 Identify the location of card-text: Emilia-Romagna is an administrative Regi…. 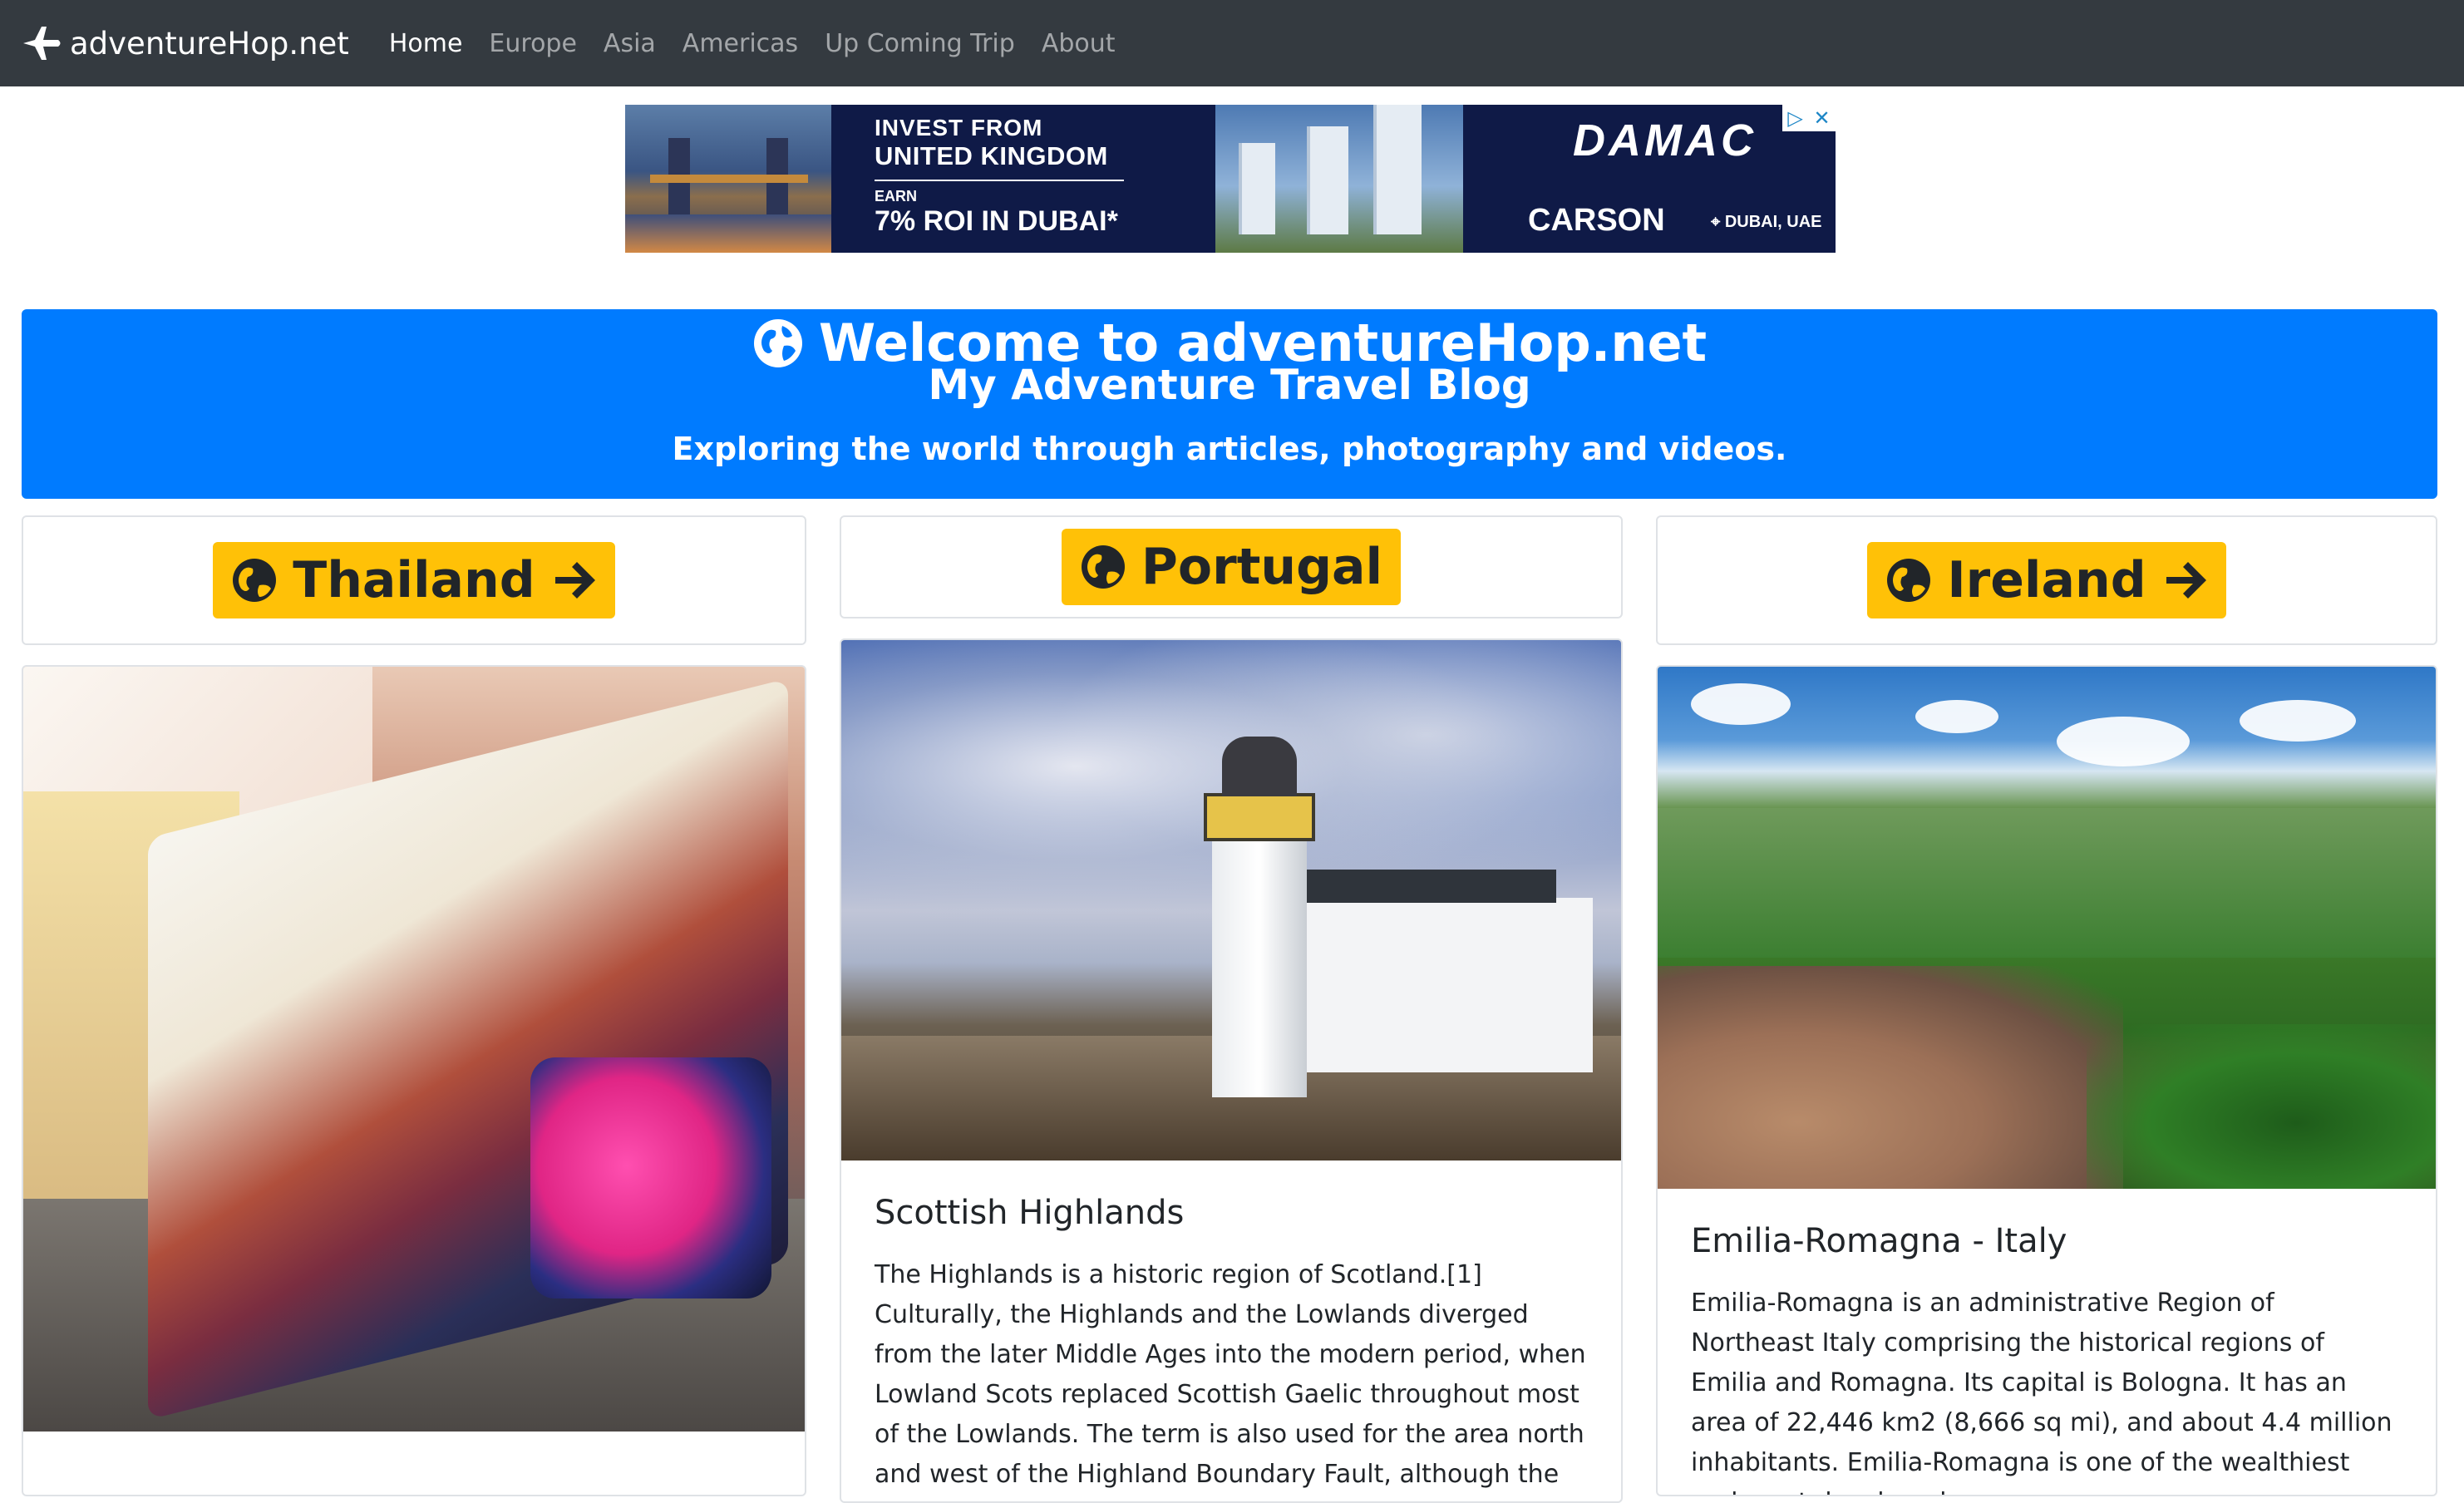
(2042, 1392).